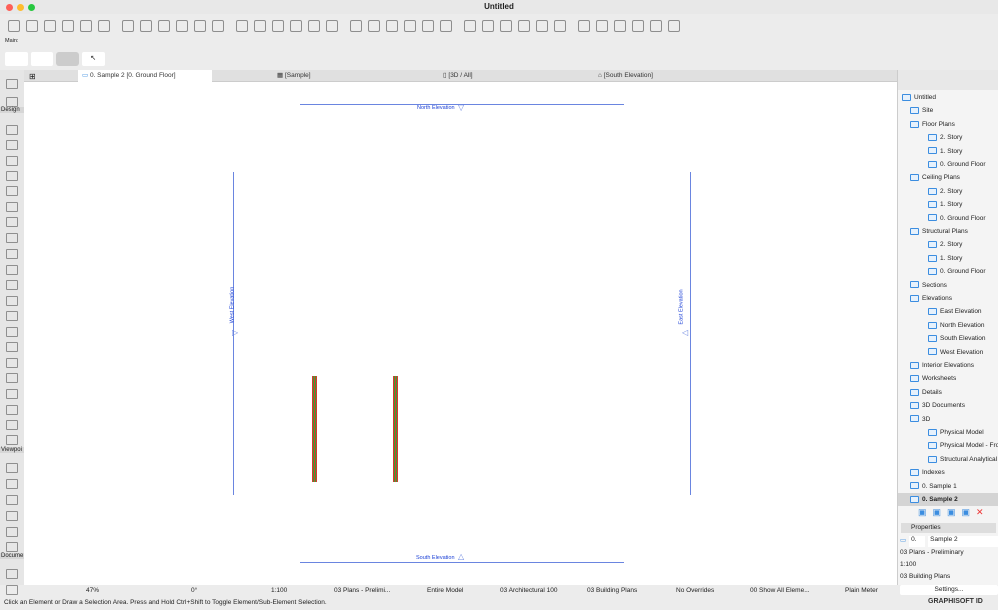 This screenshot has height=610, width=998. What do you see at coordinates (948, 499) in the screenshot?
I see `navigator-item: 0. Sample 2` at bounding box center [948, 499].